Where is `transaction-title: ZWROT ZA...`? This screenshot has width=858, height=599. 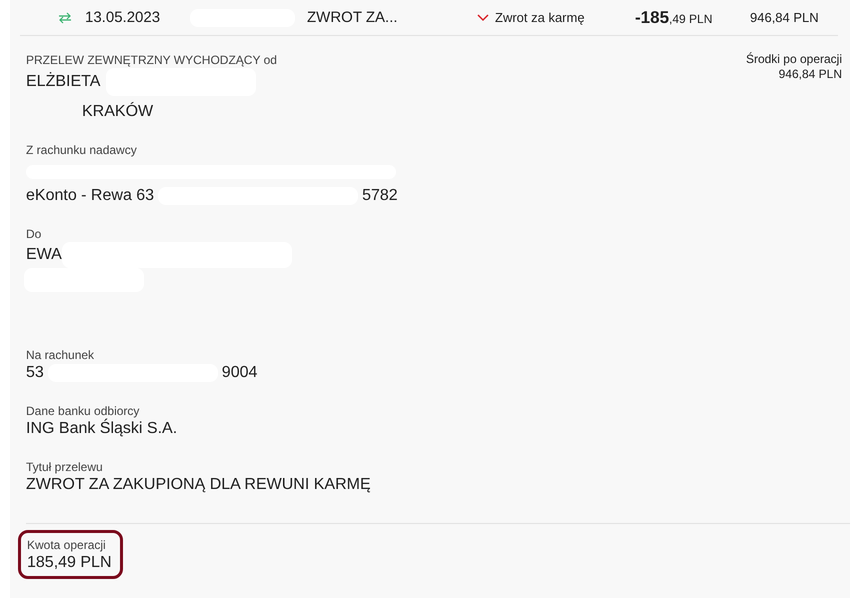
transaction-title: ZWROT ZA... is located at coordinates (353, 17).